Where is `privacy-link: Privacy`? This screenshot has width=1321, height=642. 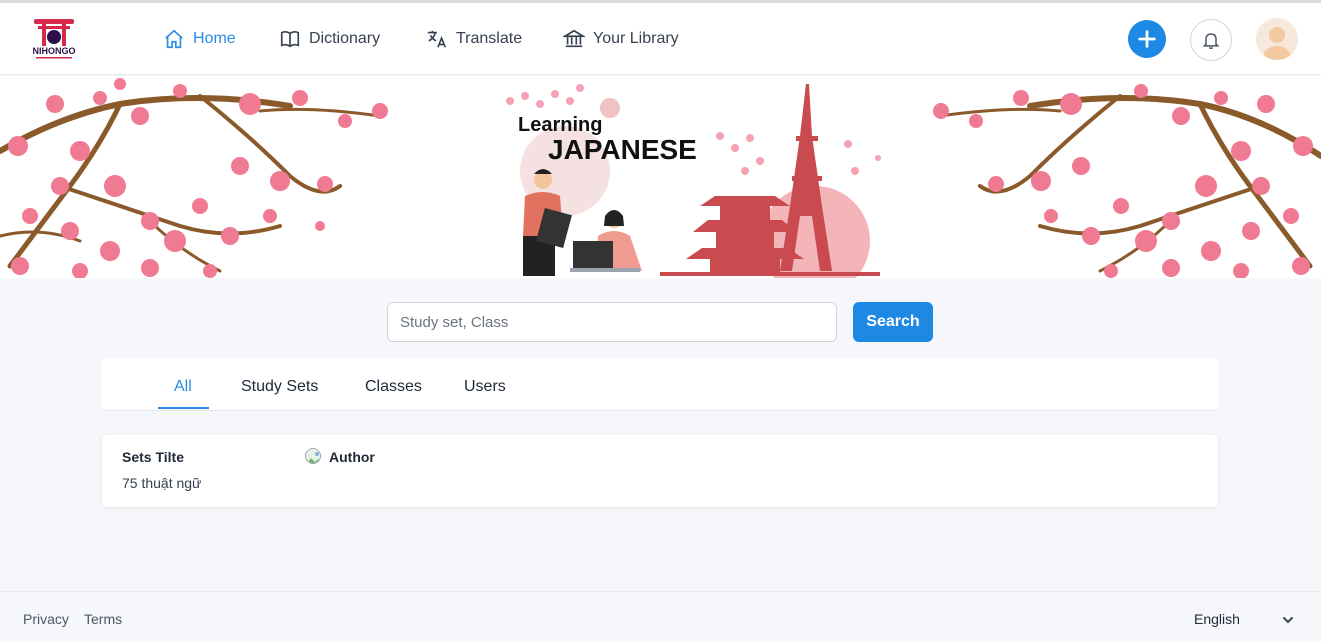 privacy-link: Privacy is located at coordinates (46, 619).